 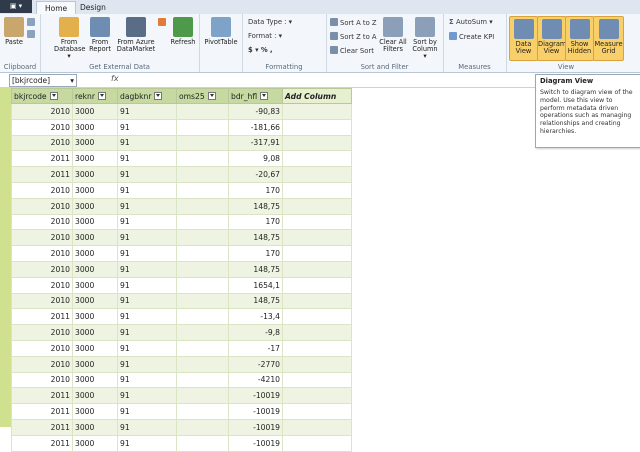 What do you see at coordinates (255, 364) in the screenshot?
I see `table-cell: -2770` at bounding box center [255, 364].